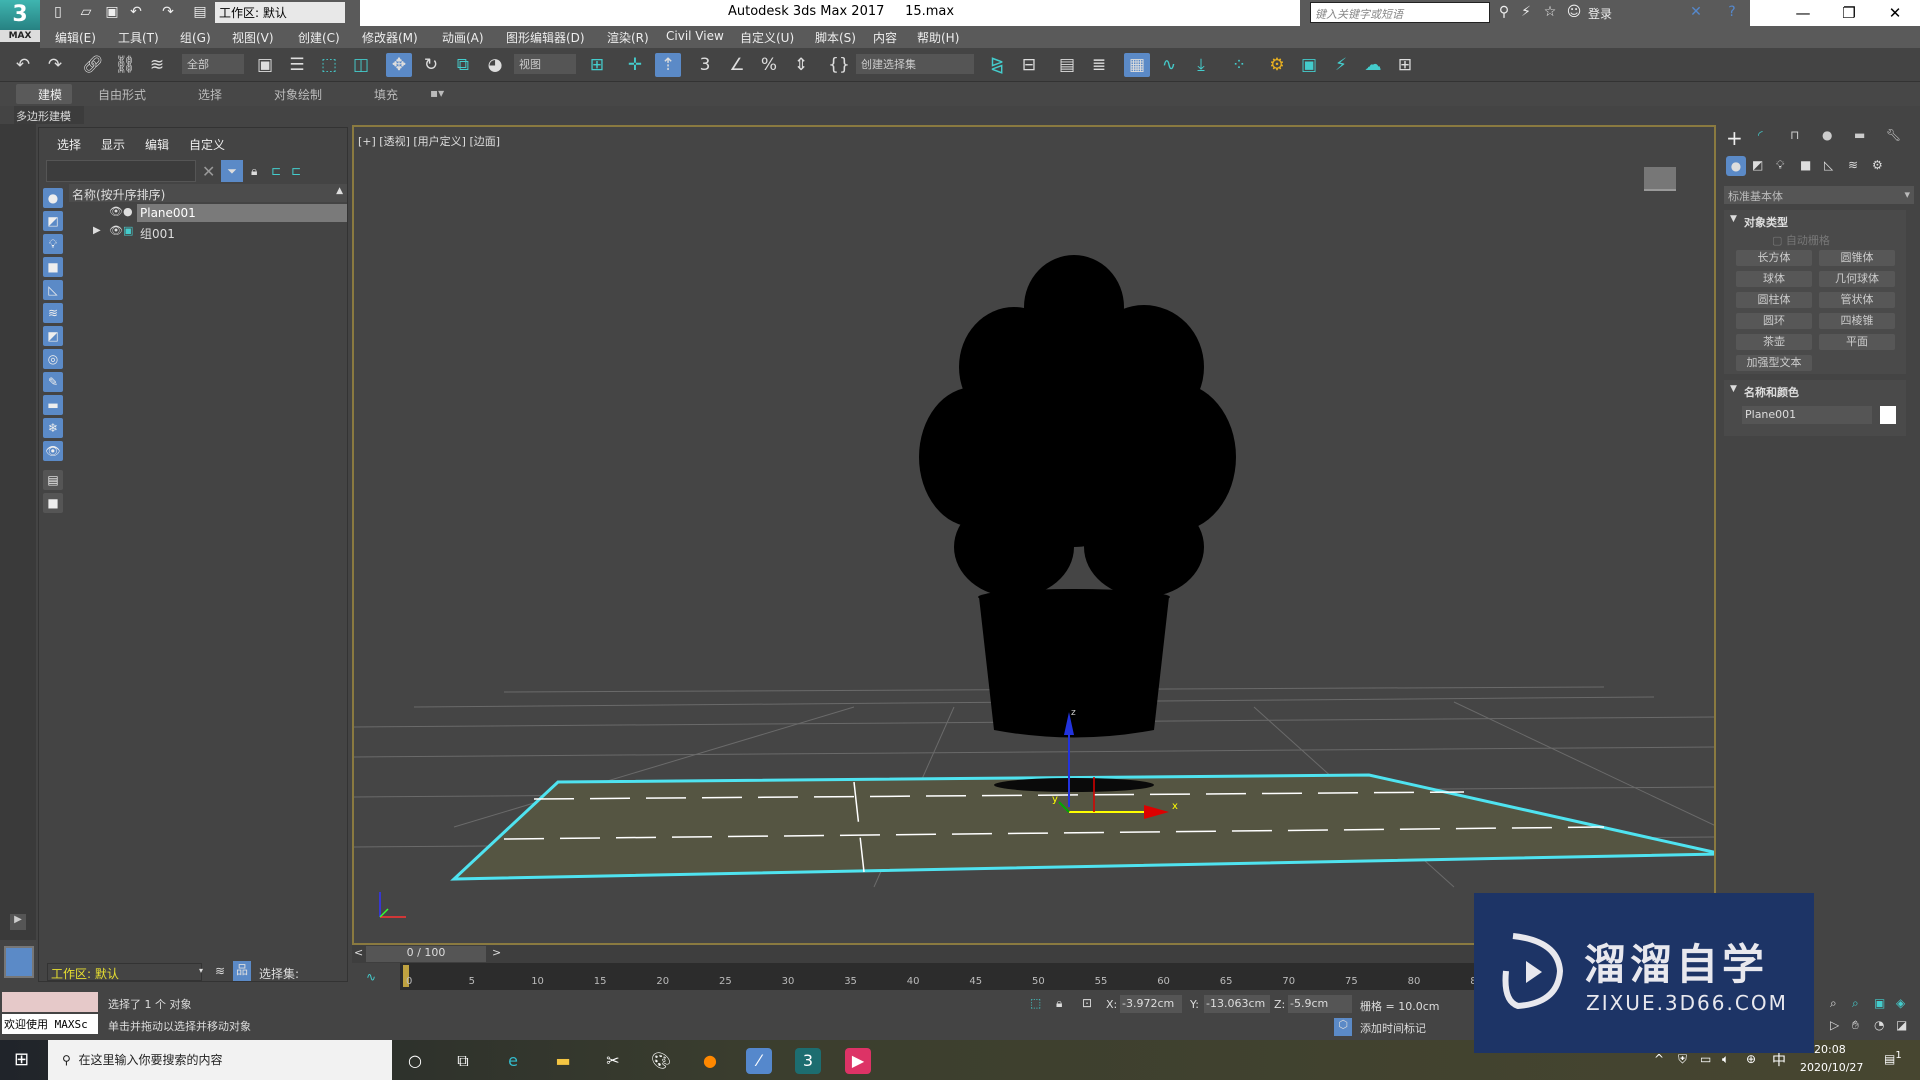 This screenshot has width=1920, height=1080. Describe the element at coordinates (1151, 1004) in the screenshot. I see `x-coordinate-input: -3.972cm` at that location.